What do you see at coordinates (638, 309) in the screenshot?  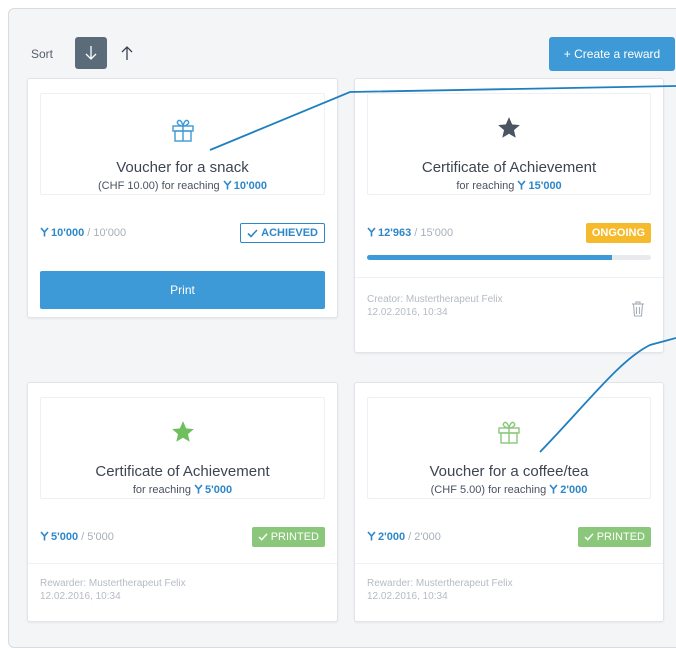 I see `trash-icon` at bounding box center [638, 309].